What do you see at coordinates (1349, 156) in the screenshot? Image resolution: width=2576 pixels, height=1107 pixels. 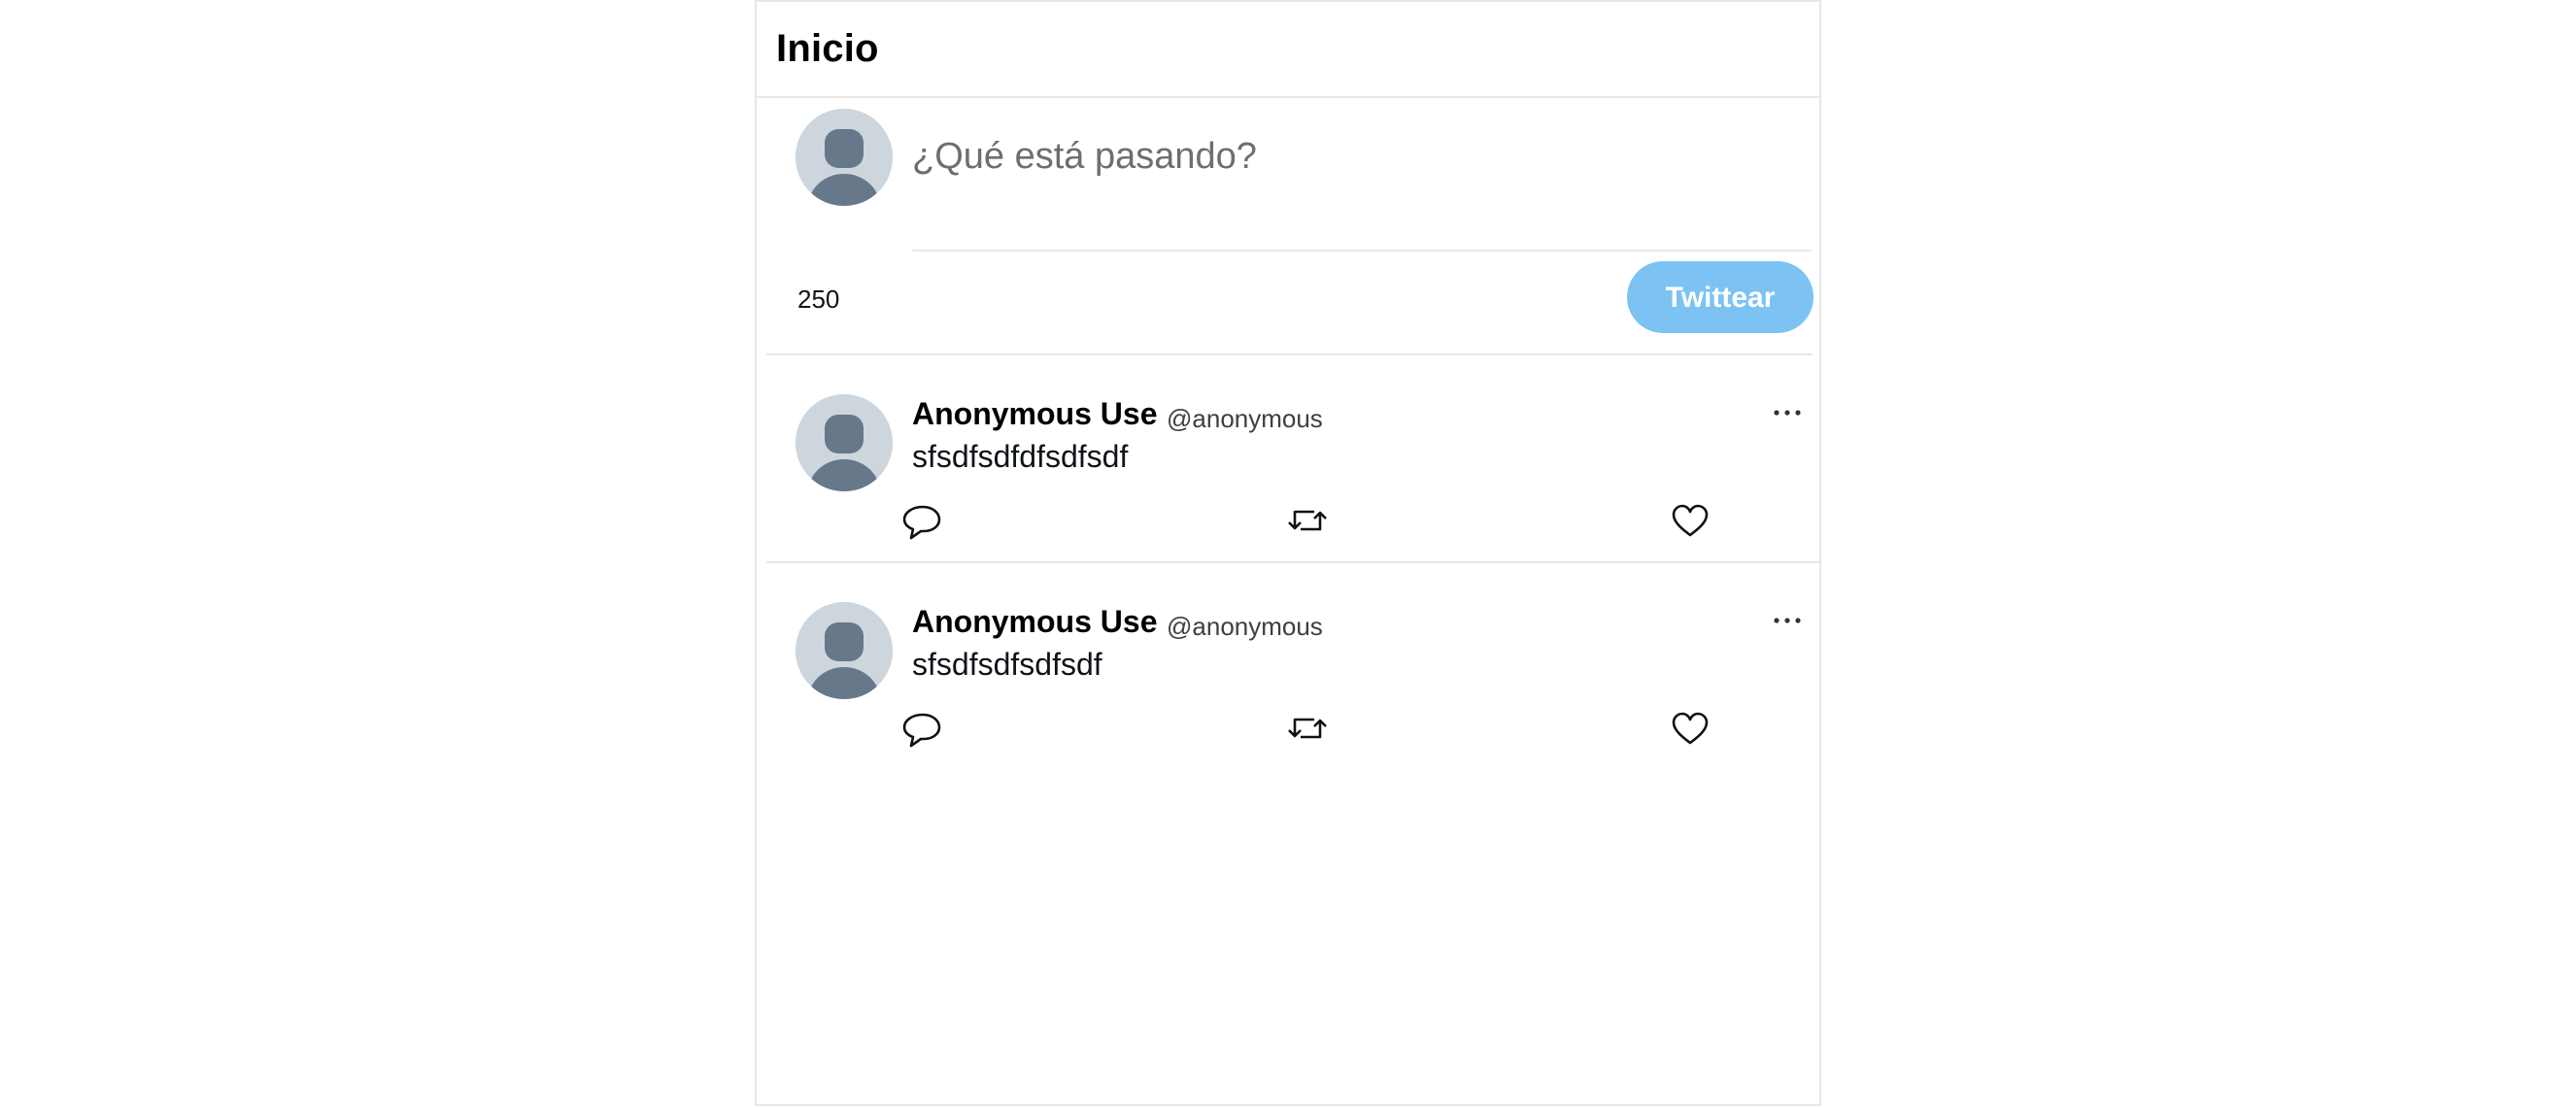 I see `tweet-input` at bounding box center [1349, 156].